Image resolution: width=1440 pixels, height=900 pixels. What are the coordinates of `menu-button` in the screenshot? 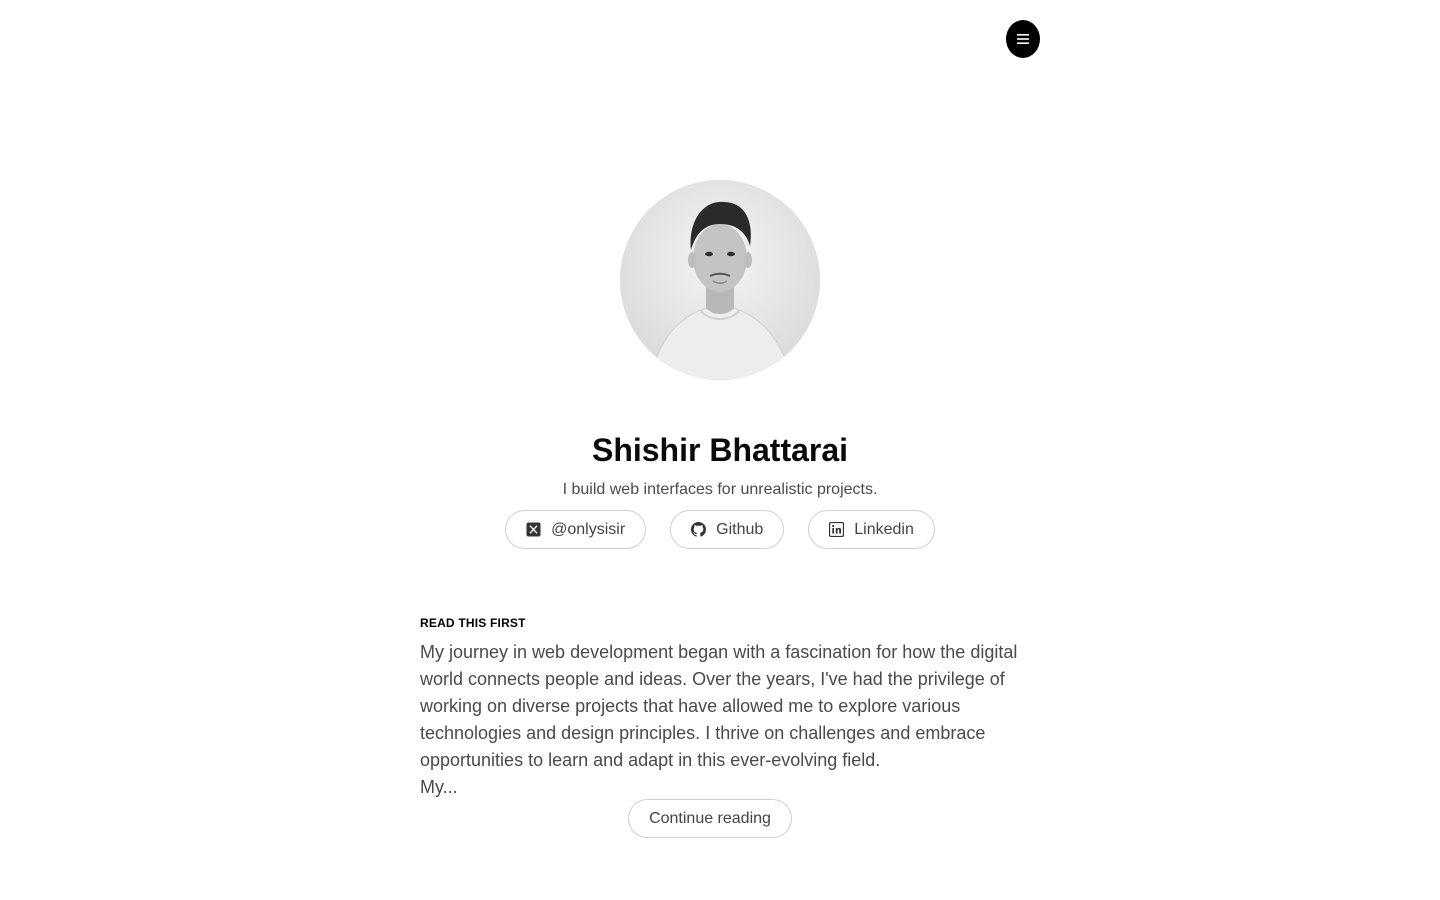 It's located at (1023, 39).